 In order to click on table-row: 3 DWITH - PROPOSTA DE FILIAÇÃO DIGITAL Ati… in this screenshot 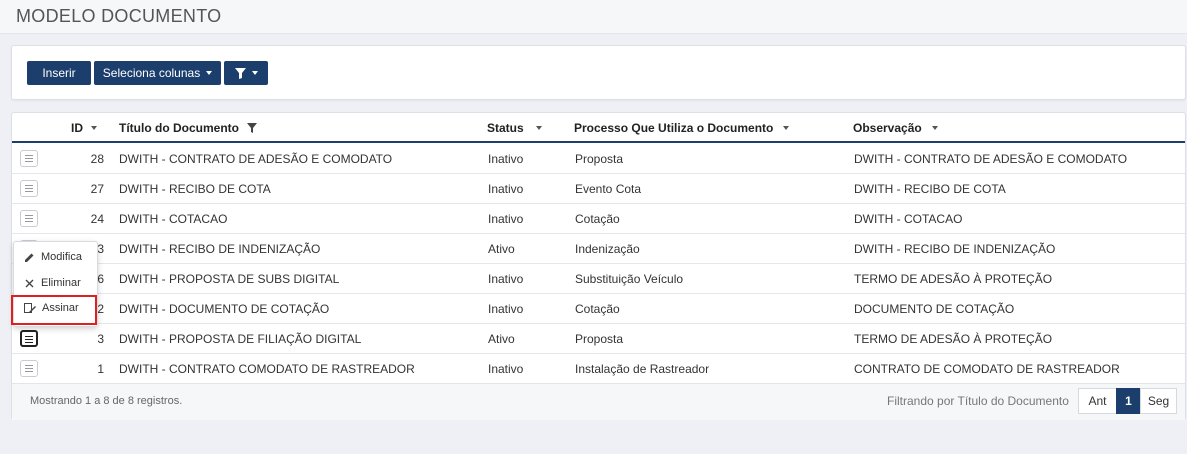, I will do `click(598, 339)`.